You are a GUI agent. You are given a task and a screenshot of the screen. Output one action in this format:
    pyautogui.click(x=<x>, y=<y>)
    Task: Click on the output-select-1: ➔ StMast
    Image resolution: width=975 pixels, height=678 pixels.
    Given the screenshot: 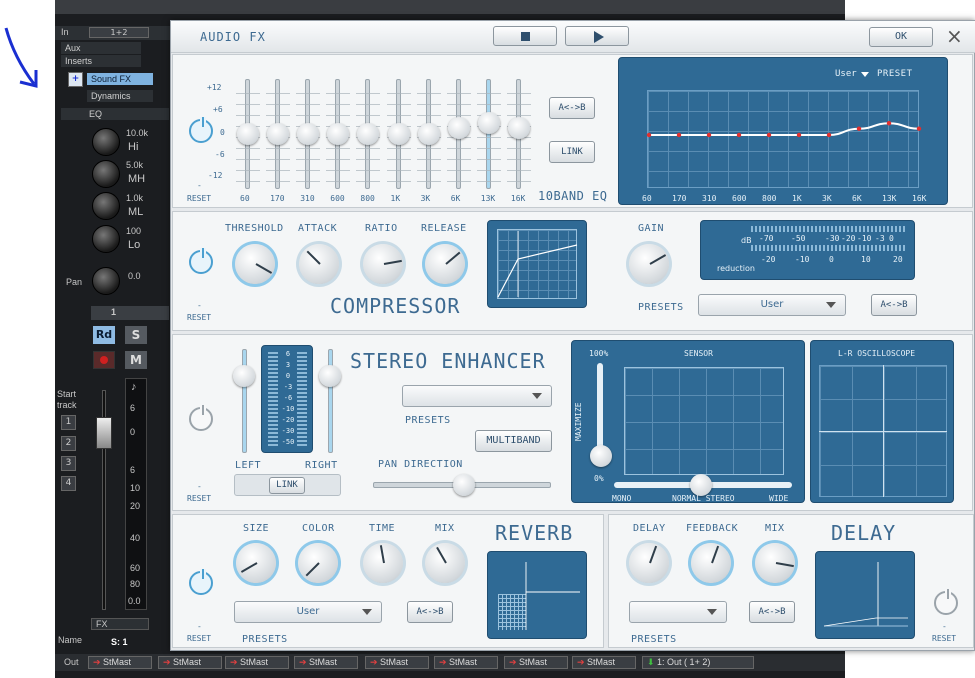 What is the action you would take?
    pyautogui.click(x=120, y=662)
    